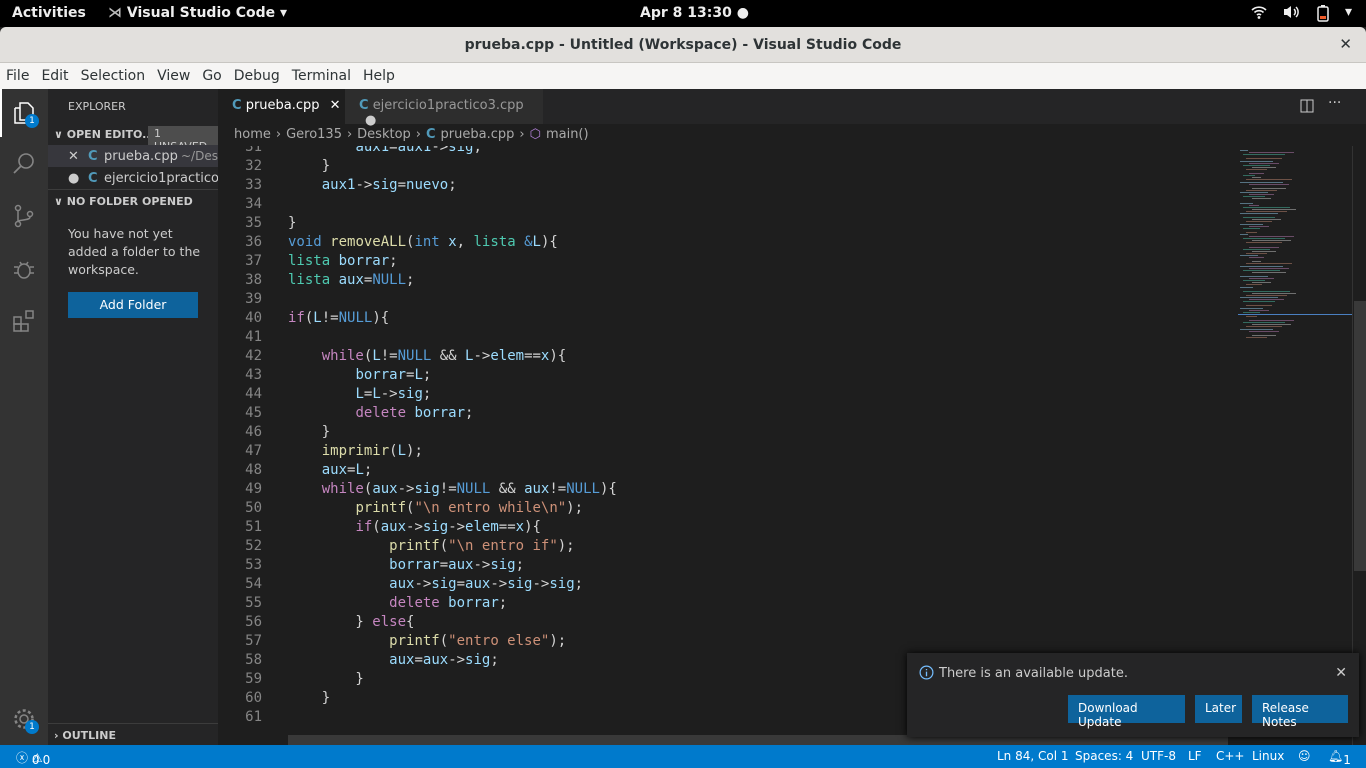 This screenshot has height=768, width=1366. Describe the element at coordinates (281, 106) in the screenshot. I see `tab-prueba: C prueba.cpp ✕` at that location.